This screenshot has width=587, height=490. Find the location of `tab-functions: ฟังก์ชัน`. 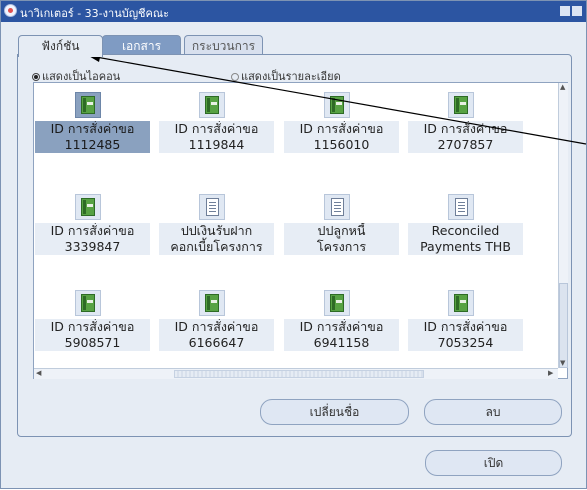

tab-functions: ฟังก์ชัน is located at coordinates (60, 46).